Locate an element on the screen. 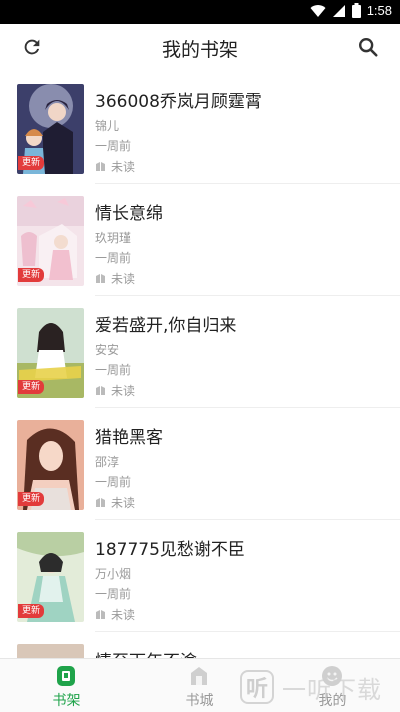  book-author: 邵淳 is located at coordinates (107, 462).